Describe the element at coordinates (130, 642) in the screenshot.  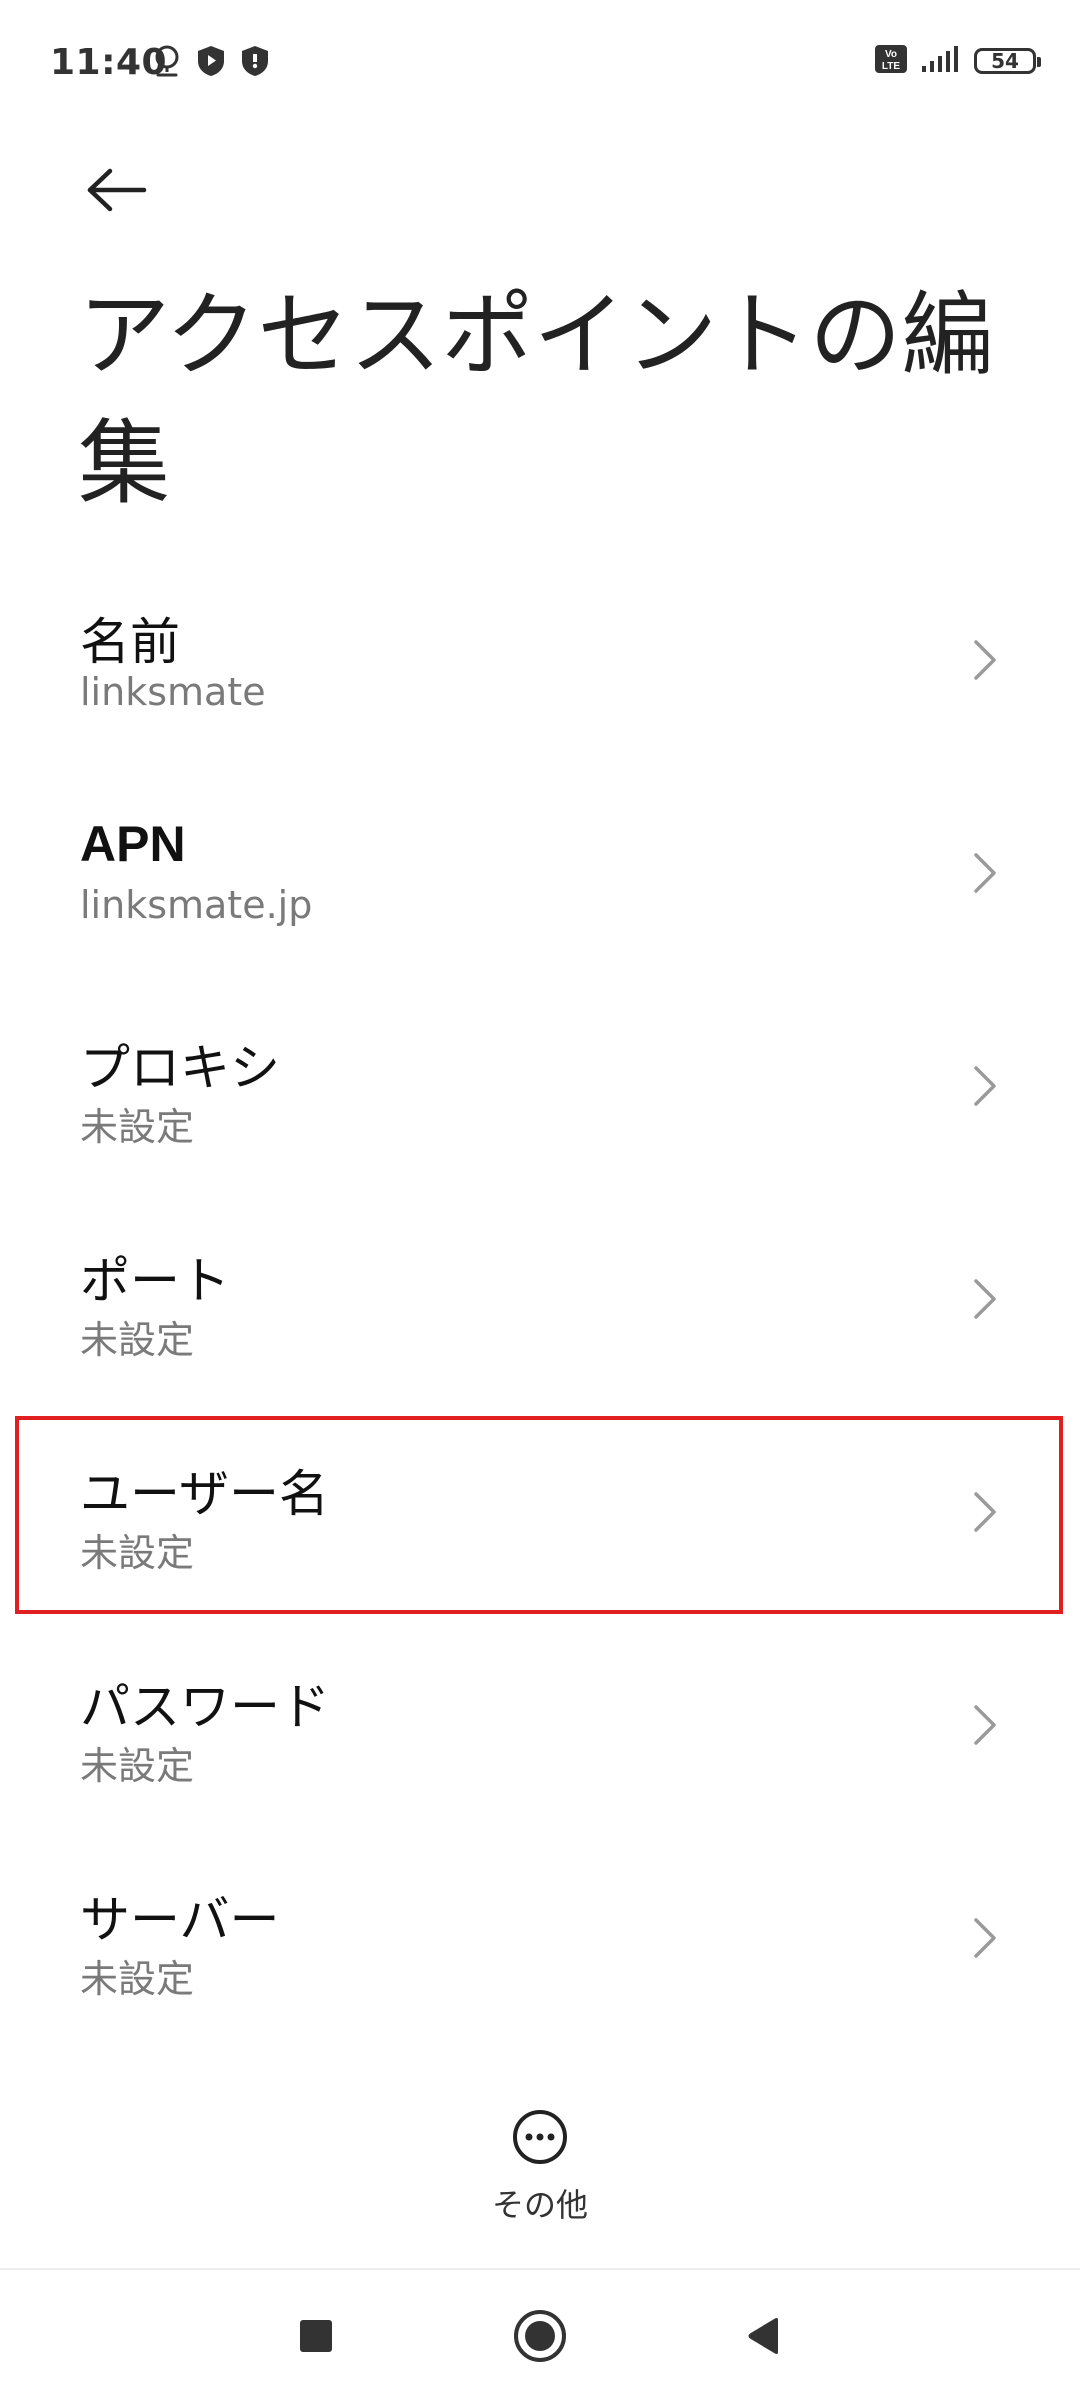
I see `item-title: 名前` at that location.